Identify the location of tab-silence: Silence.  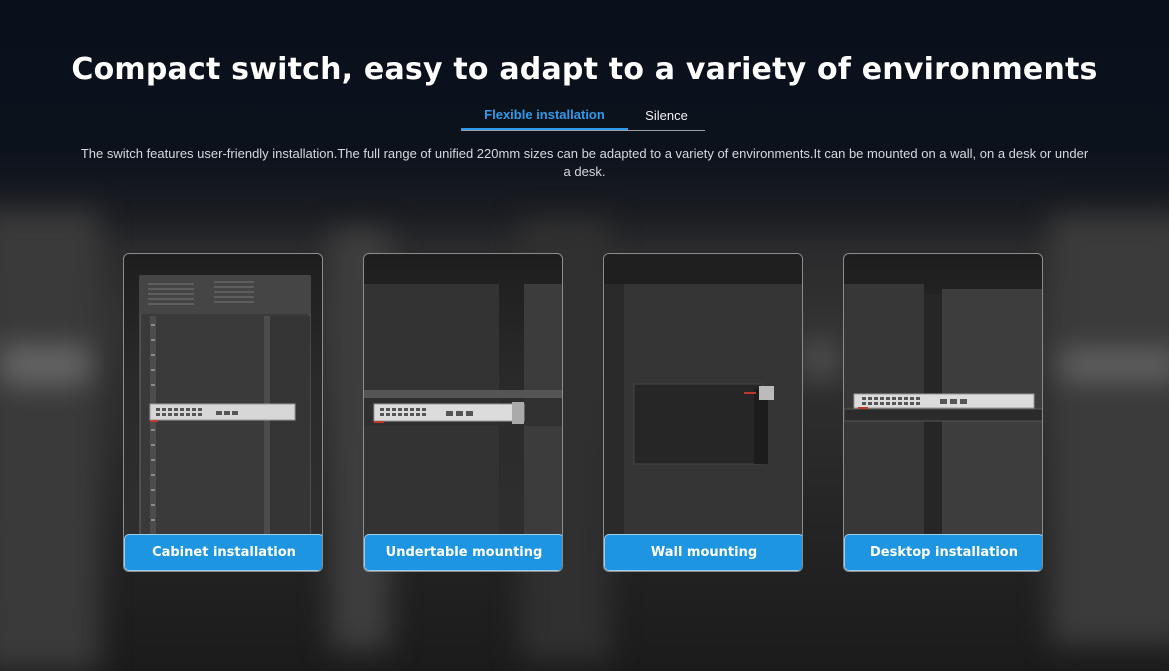
(666, 115).